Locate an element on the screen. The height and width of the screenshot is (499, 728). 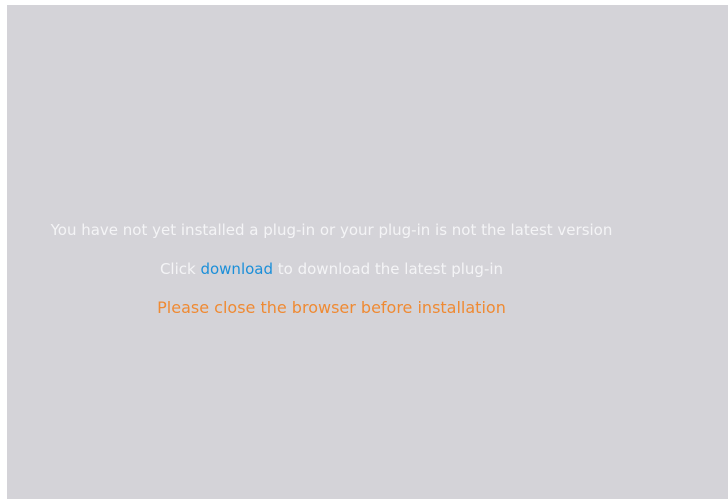
download-instruction-suffix: to download the latest plug-in is located at coordinates (388, 269).